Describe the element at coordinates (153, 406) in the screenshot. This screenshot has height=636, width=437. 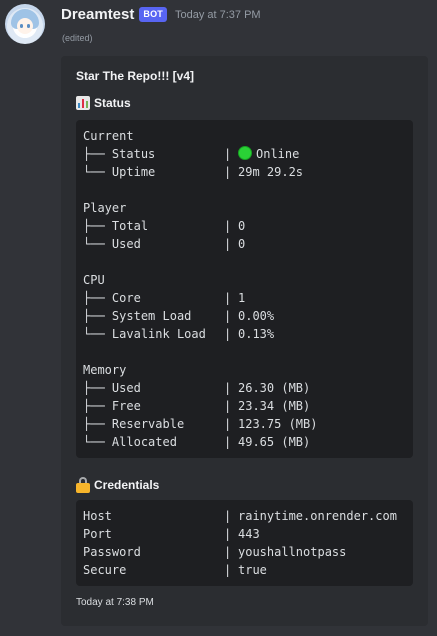
I see `row-key: ├── Free` at that location.